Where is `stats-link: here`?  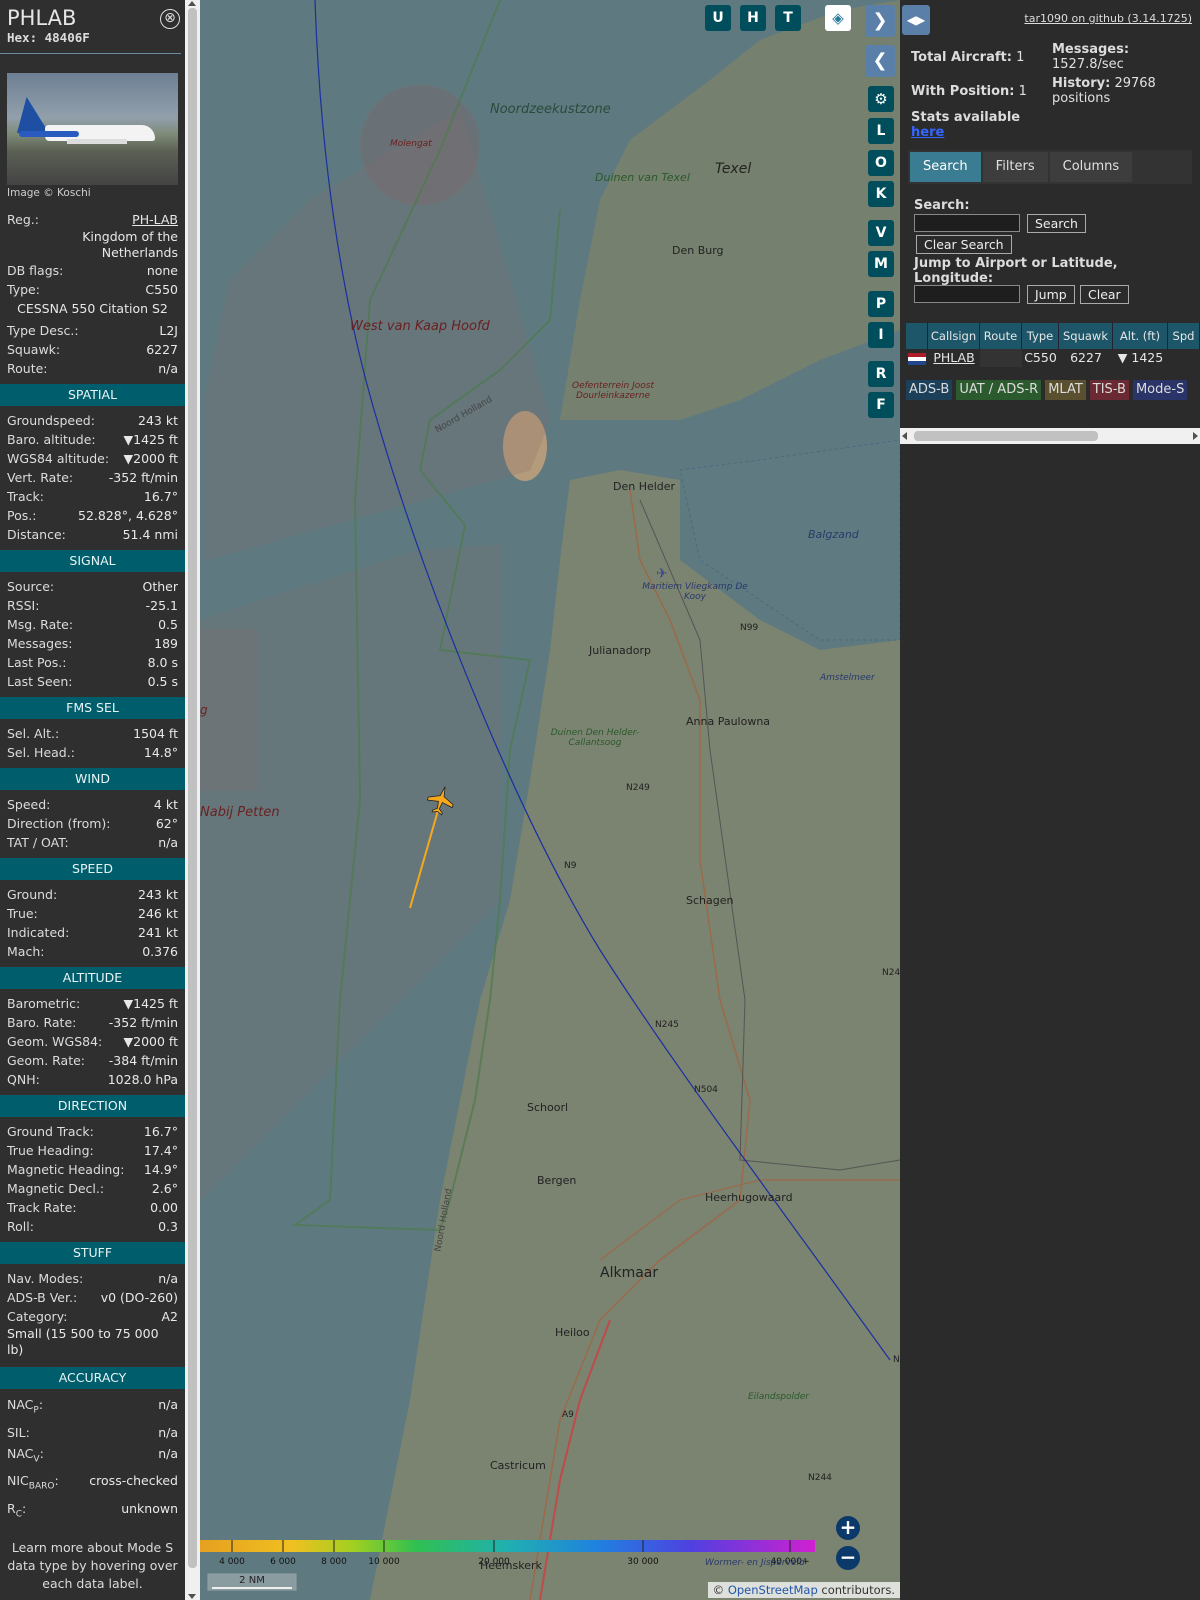 stats-link: here is located at coordinates (927, 132).